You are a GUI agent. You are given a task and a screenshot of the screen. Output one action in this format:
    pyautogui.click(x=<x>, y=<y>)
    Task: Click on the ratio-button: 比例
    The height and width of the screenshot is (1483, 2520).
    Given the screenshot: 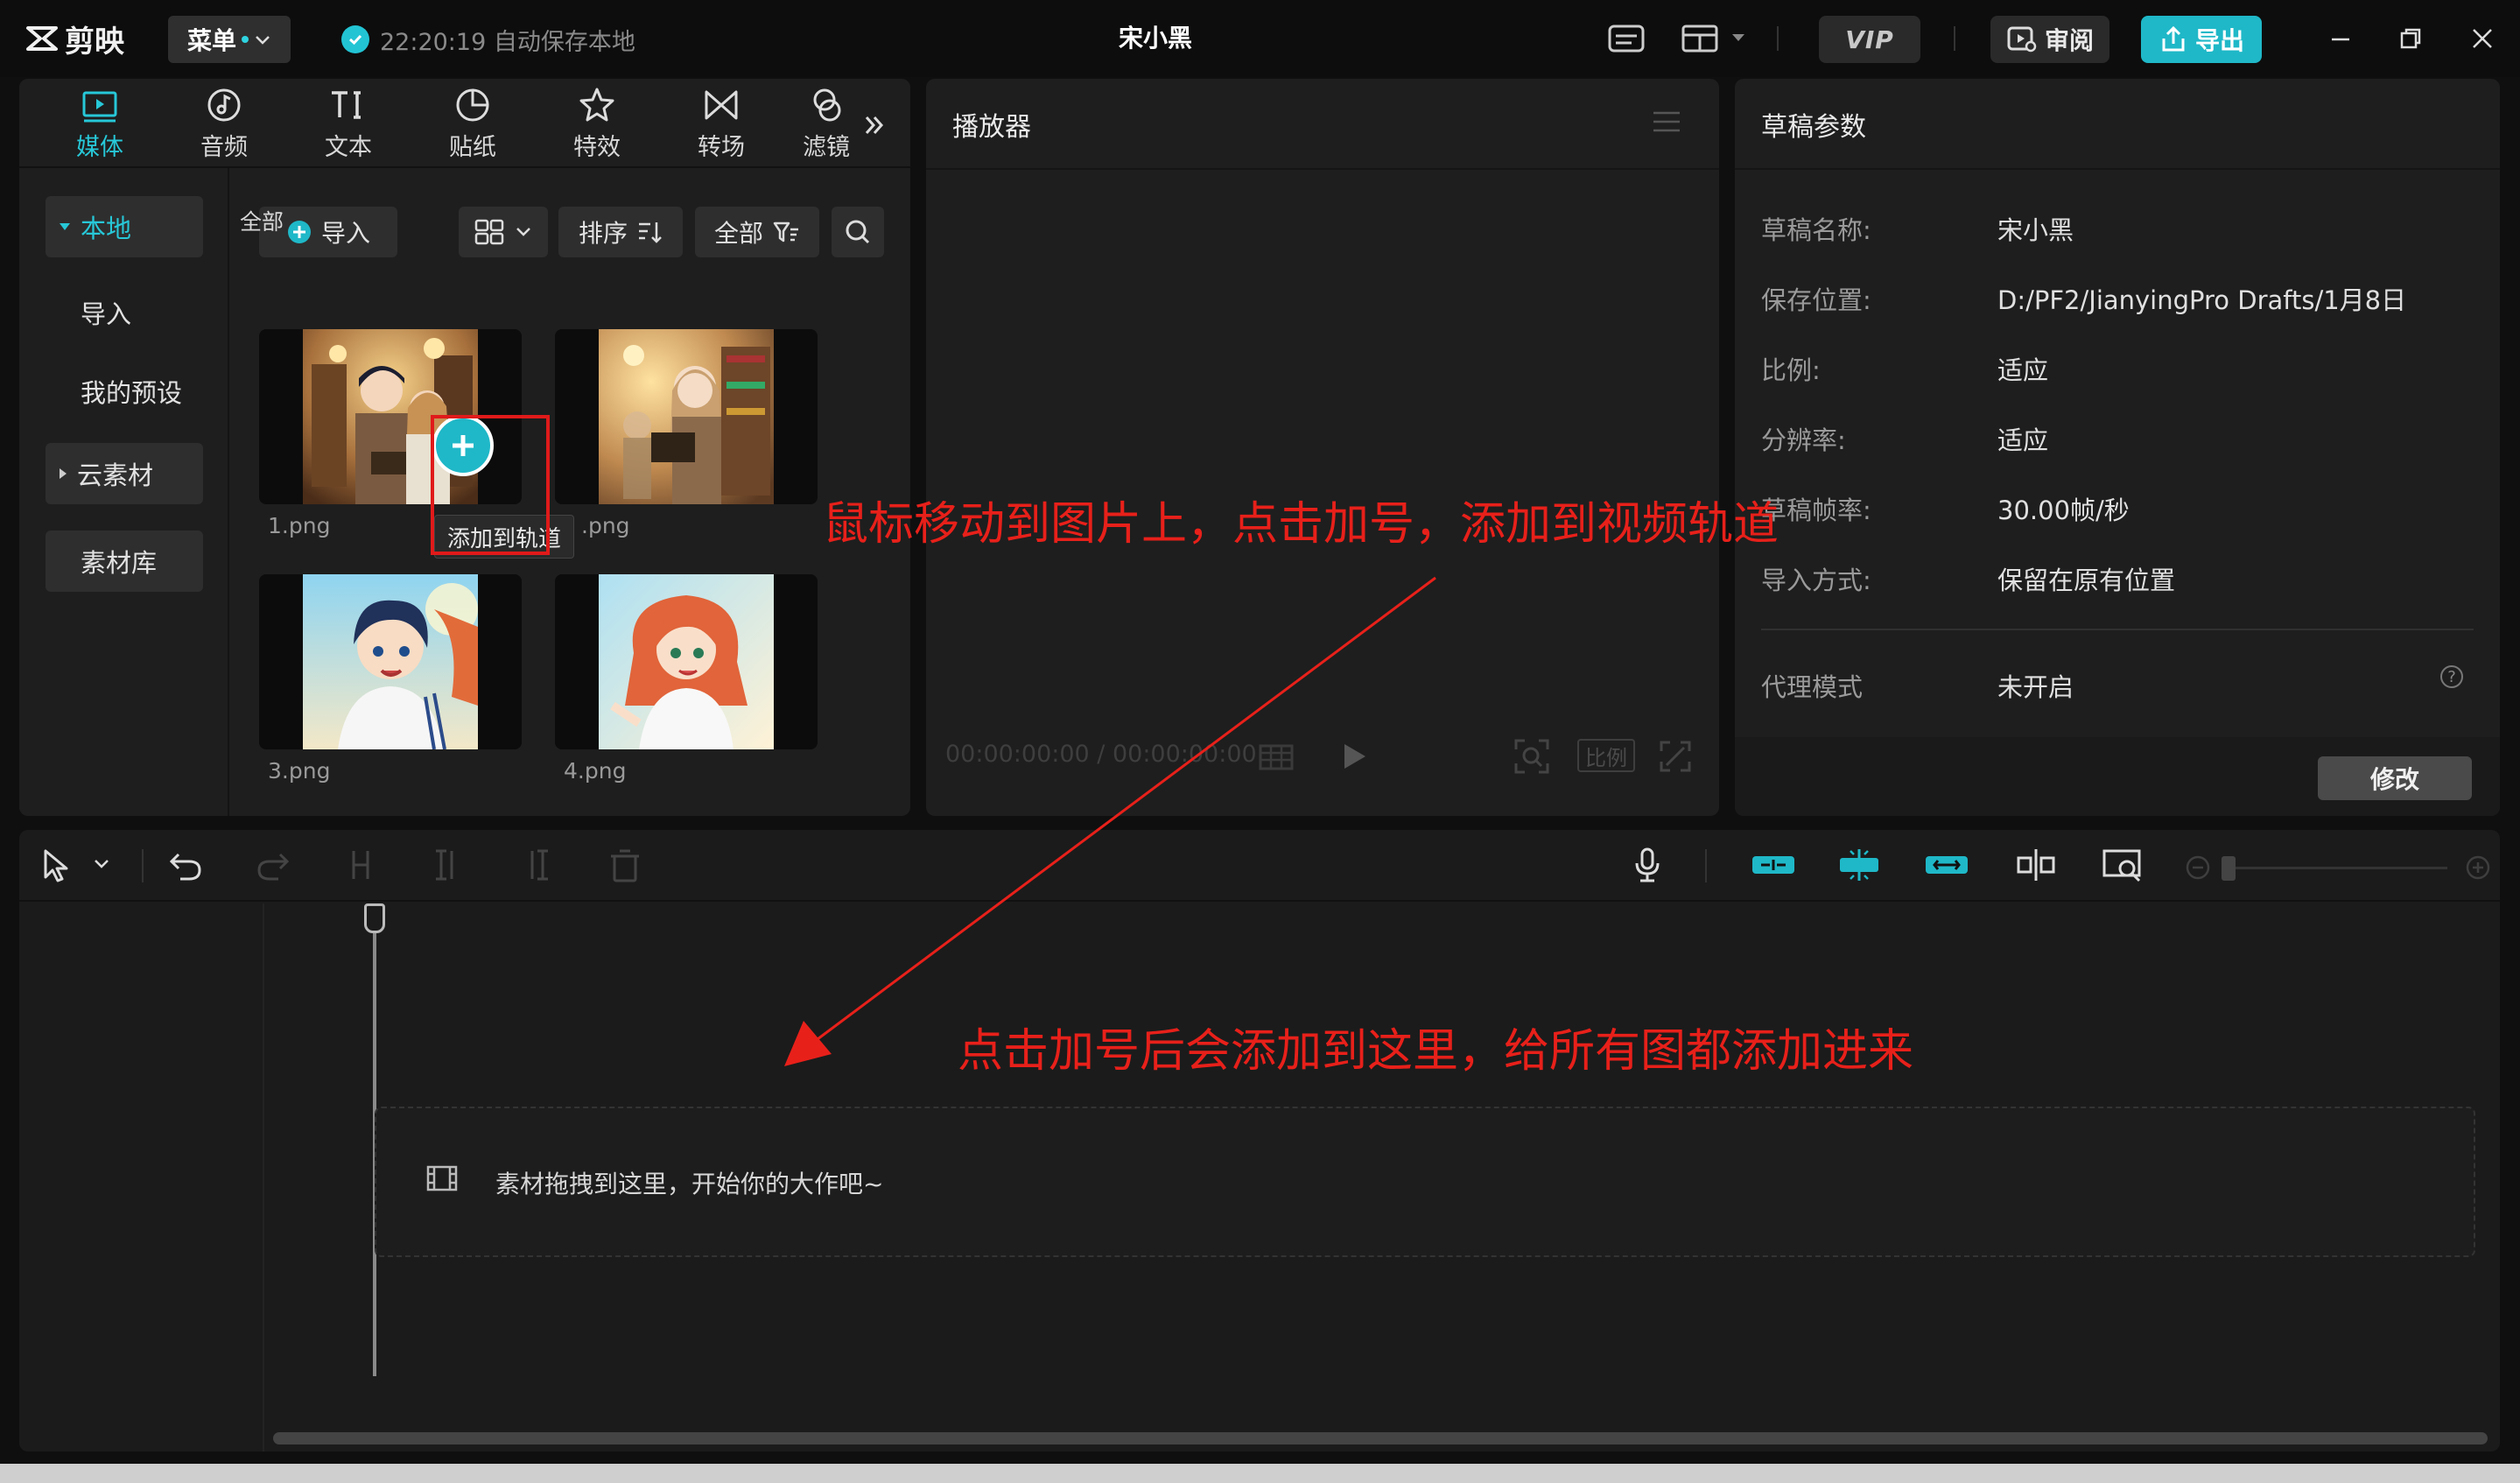 What is the action you would take?
    pyautogui.click(x=1606, y=755)
    